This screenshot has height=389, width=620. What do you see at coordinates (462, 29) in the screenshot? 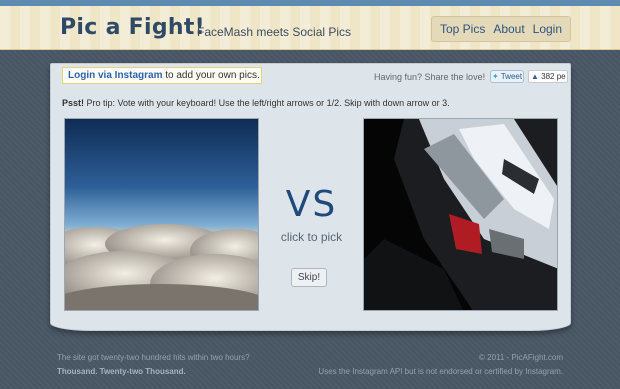
I see `nav-top-pics: Top Pics` at bounding box center [462, 29].